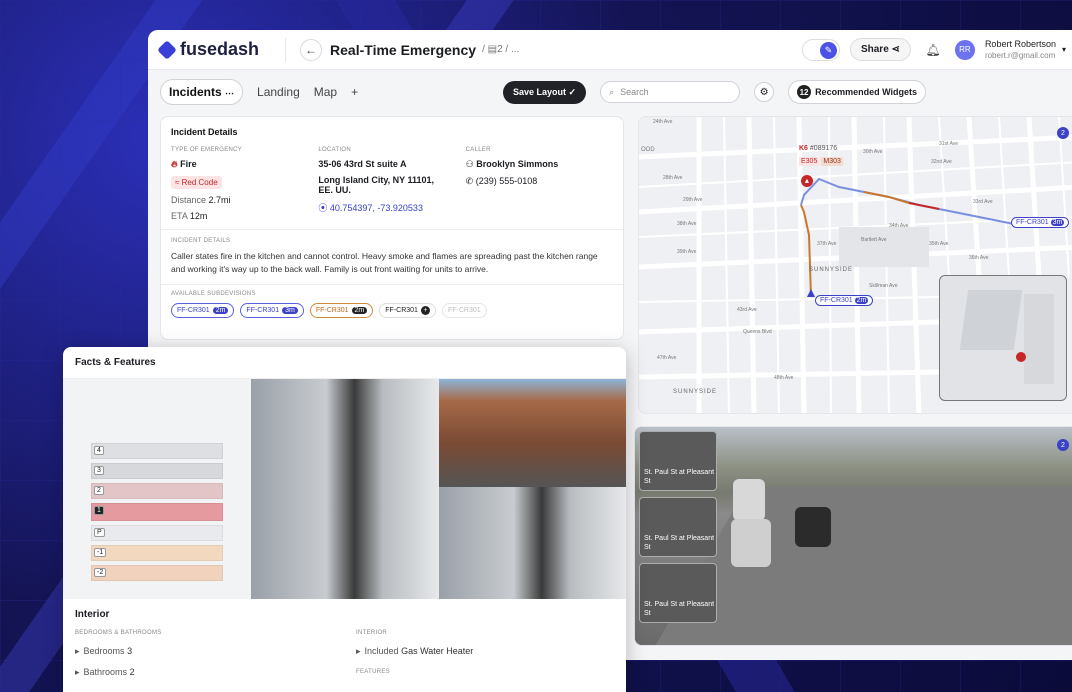 The width and height of the screenshot is (1072, 692). What do you see at coordinates (354, 92) in the screenshot?
I see `add-tab-button: +` at bounding box center [354, 92].